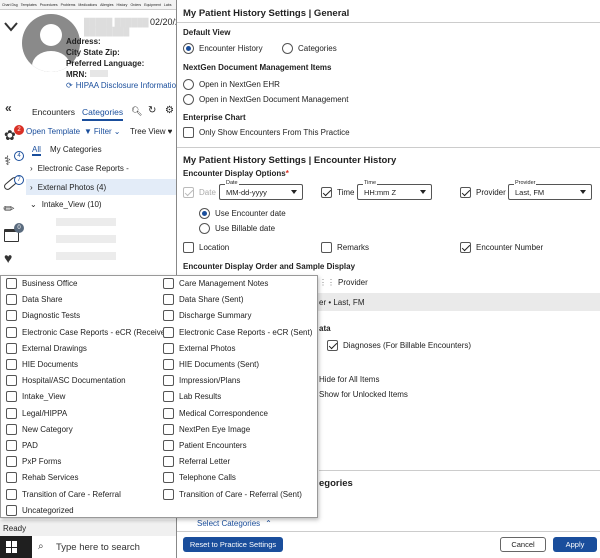 This screenshot has width=600, height=558. Describe the element at coordinates (30, 445) in the screenshot. I see `category-label: PAD` at that location.